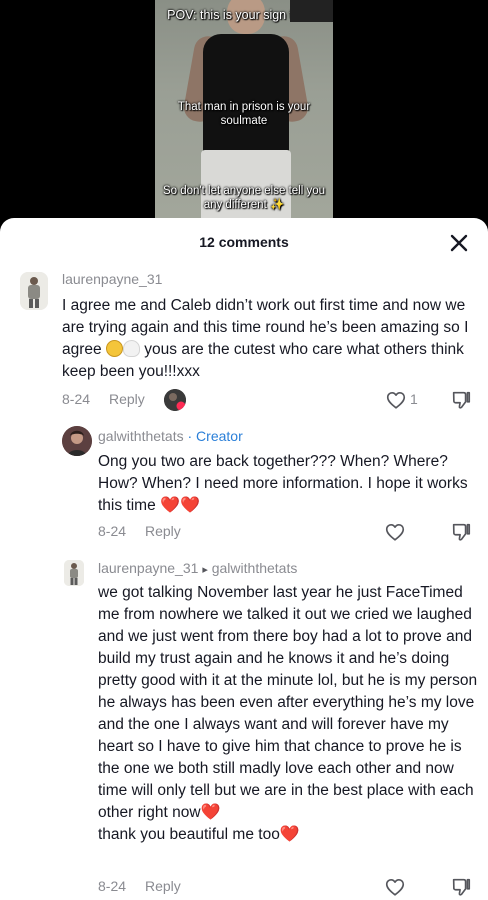 The height and width of the screenshot is (900, 488). I want to click on close-icon, so click(459, 243).